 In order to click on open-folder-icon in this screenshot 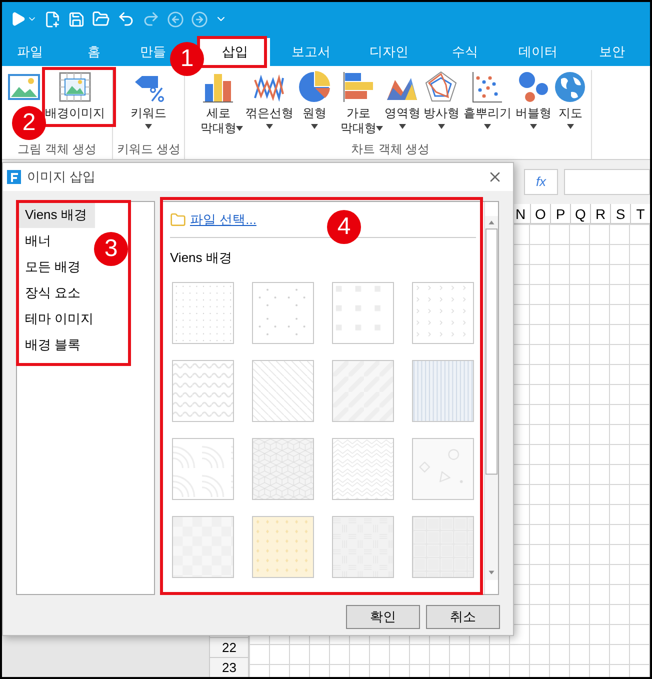, I will do `click(101, 19)`.